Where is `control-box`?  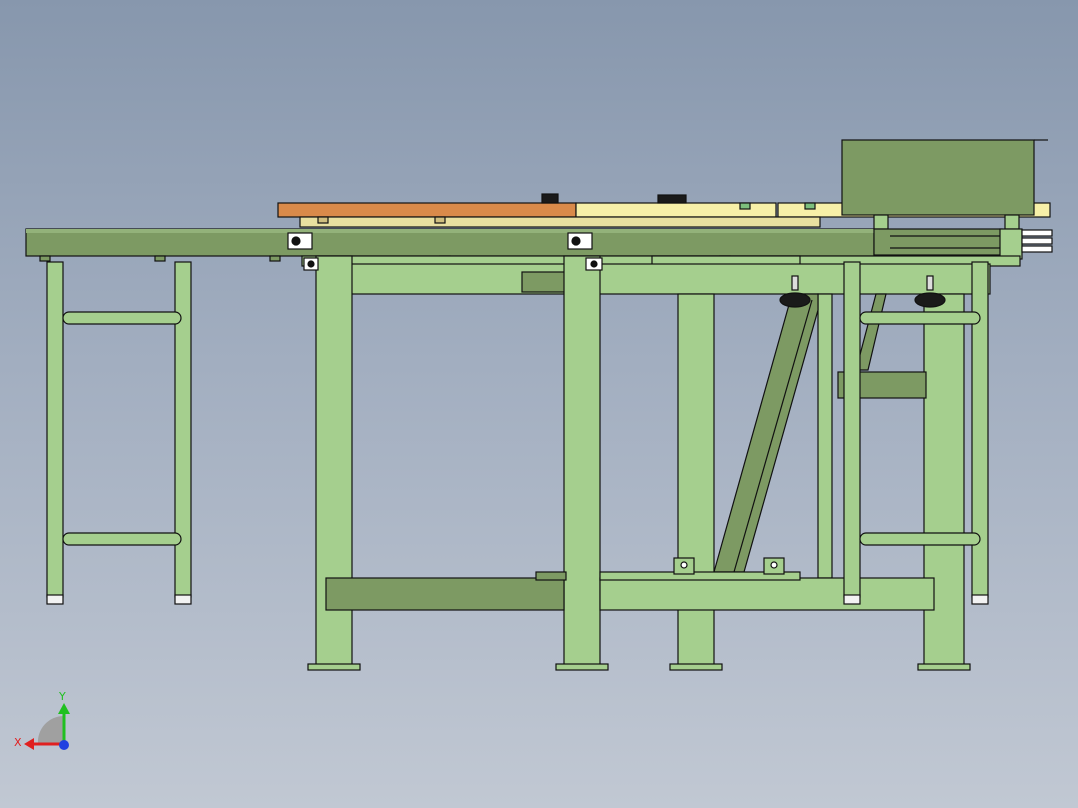
control-box is located at coordinates (947, 199).